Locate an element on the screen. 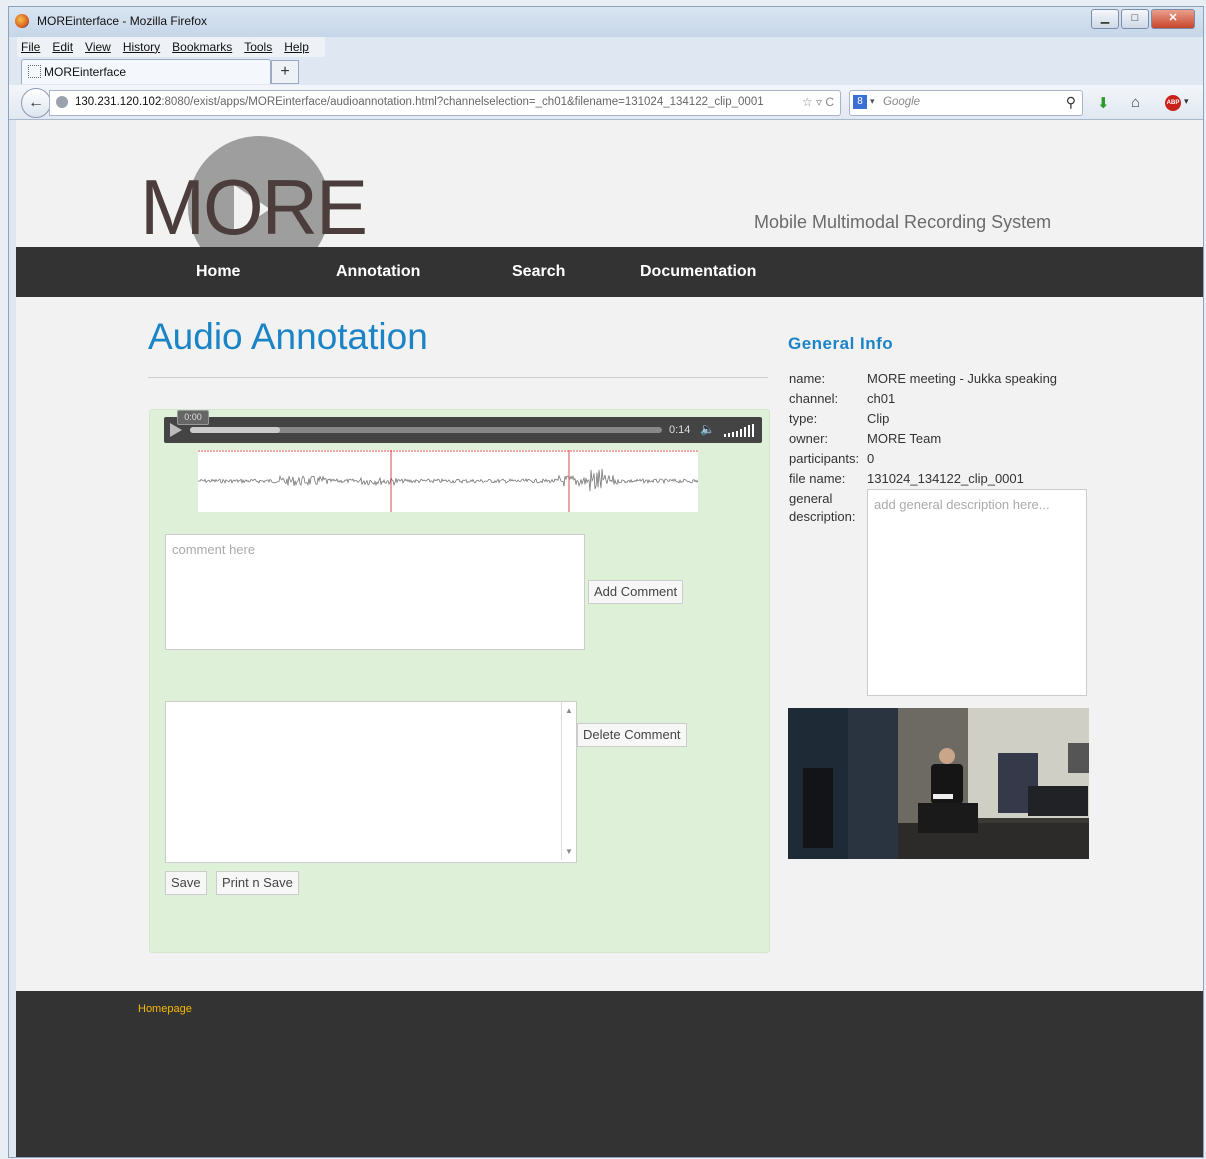 Image resolution: width=1206 pixels, height=1159 pixels. minimize-button: ▁ is located at coordinates (1105, 19).